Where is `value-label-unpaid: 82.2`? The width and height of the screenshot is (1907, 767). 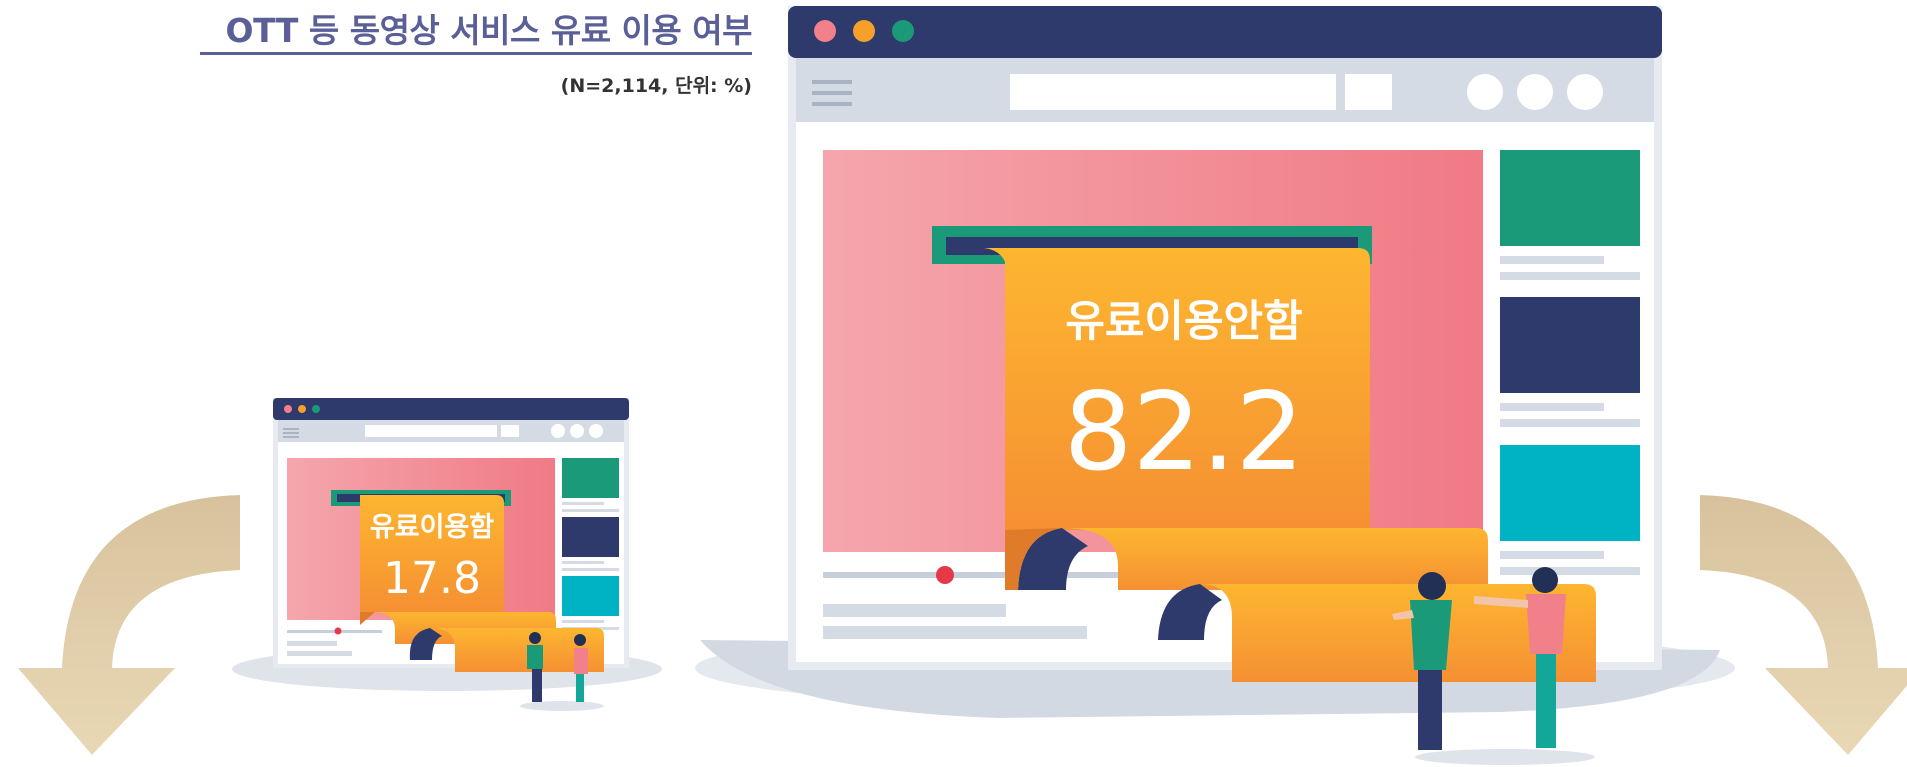
value-label-unpaid: 82.2 is located at coordinates (1184, 432).